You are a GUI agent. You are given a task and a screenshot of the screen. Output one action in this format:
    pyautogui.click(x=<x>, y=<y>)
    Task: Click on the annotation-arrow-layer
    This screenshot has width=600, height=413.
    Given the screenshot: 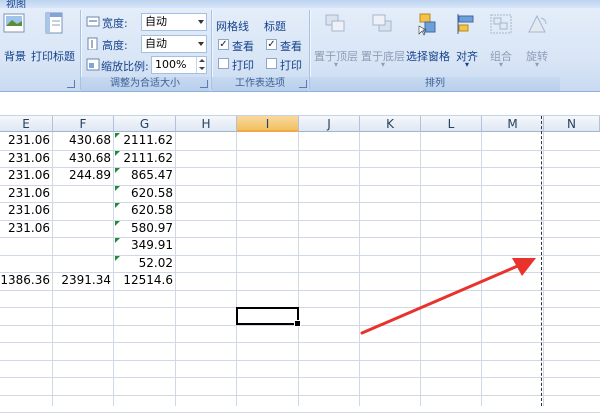 What is the action you would take?
    pyautogui.click(x=448, y=296)
    